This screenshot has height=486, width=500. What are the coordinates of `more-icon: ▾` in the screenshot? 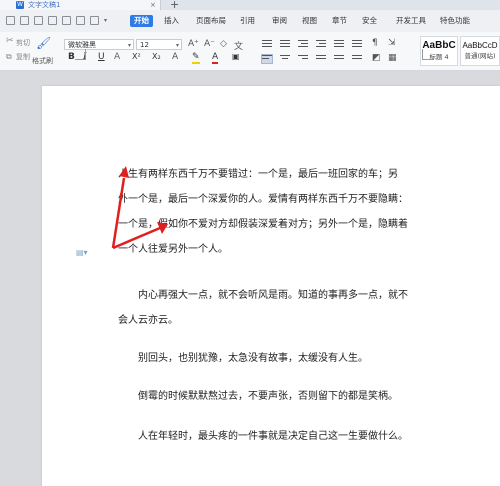 It's located at (108, 20).